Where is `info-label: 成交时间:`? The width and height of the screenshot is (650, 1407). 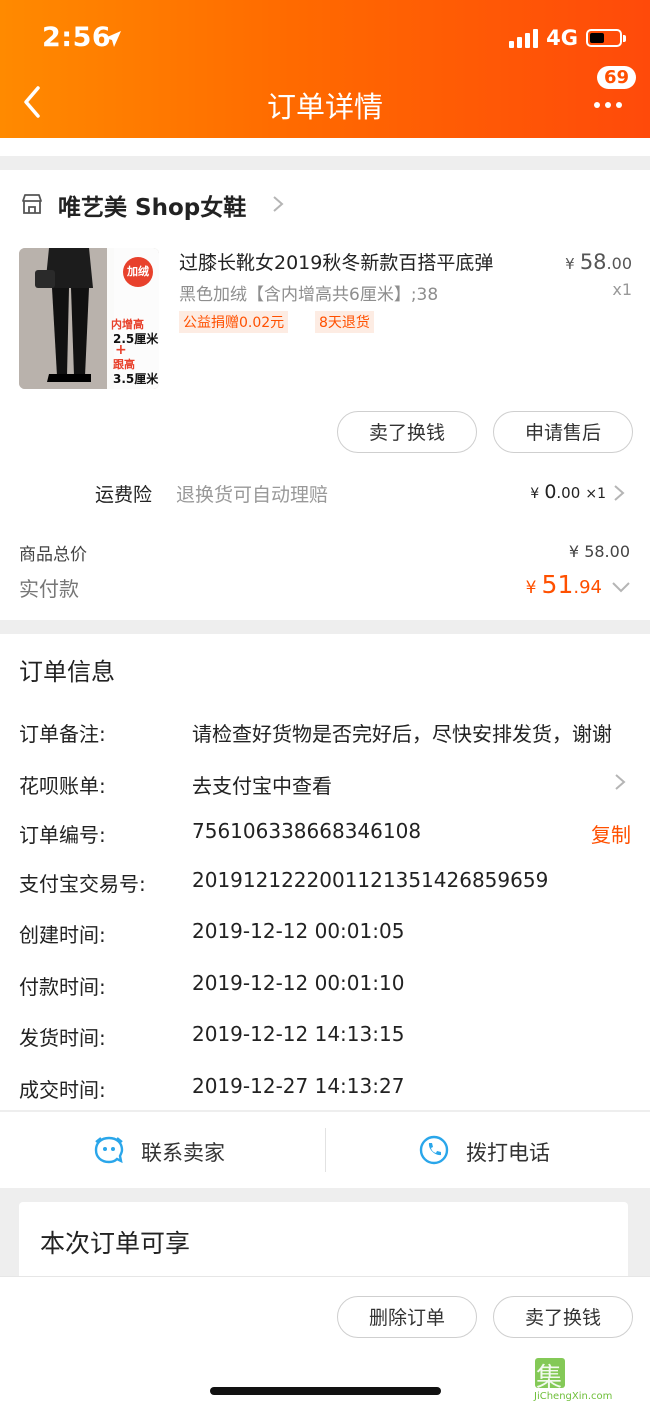
info-label: 成交时间: is located at coordinates (62, 1090).